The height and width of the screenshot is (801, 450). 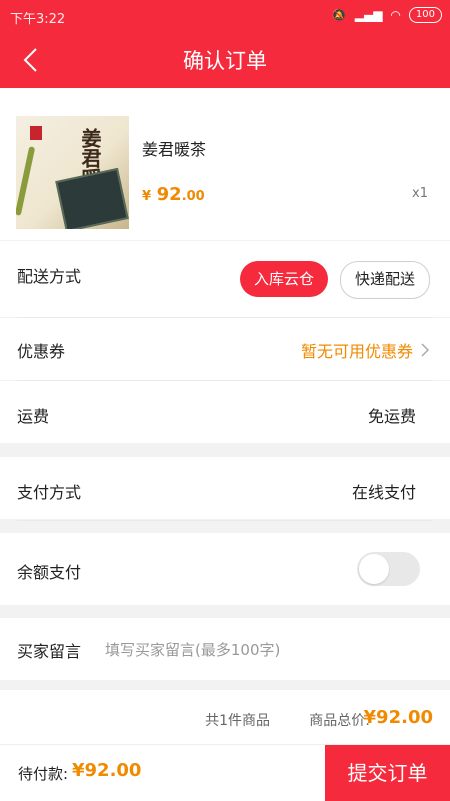 What do you see at coordinates (225, 488) in the screenshot?
I see `payment-row: 支付方式 在线支付` at bounding box center [225, 488].